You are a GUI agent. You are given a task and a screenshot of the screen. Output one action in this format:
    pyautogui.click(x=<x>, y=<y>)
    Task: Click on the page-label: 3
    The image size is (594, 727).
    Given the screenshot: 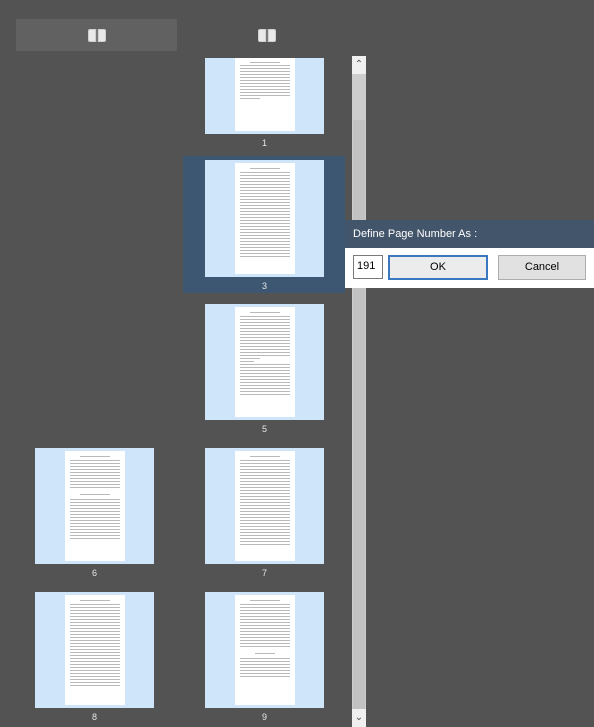 What is the action you would take?
    pyautogui.click(x=264, y=286)
    